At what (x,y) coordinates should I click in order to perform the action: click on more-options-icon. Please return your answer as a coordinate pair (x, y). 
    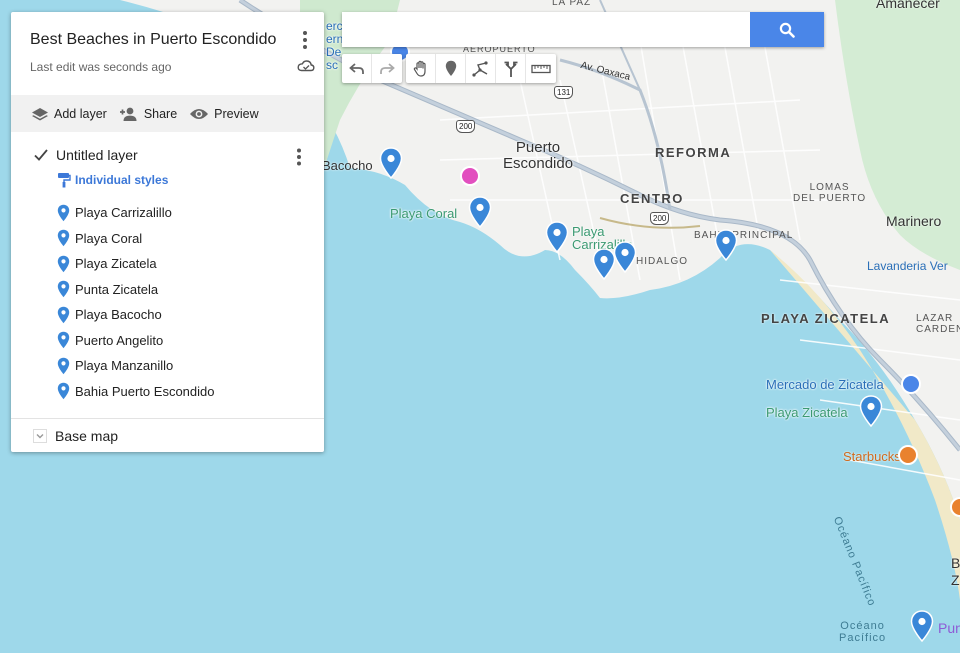
    Looking at the image, I should click on (305, 40).